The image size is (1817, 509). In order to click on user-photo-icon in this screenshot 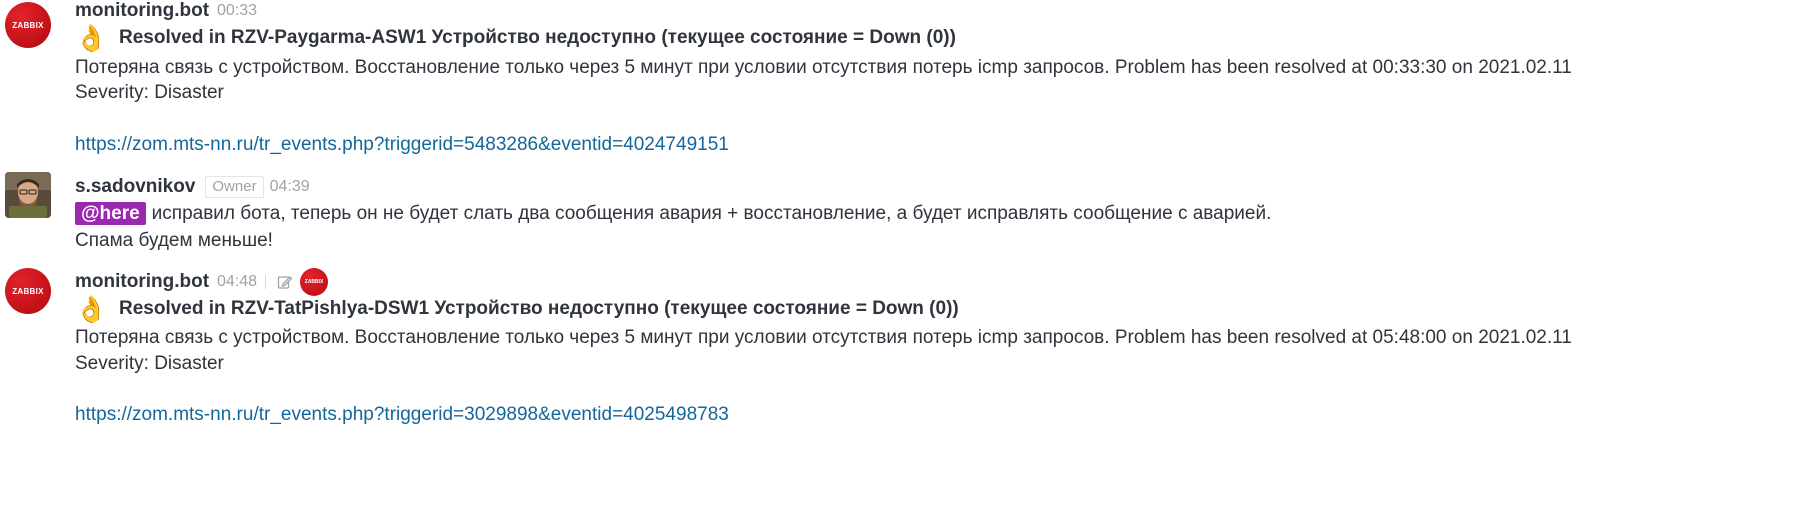, I will do `click(28, 195)`.